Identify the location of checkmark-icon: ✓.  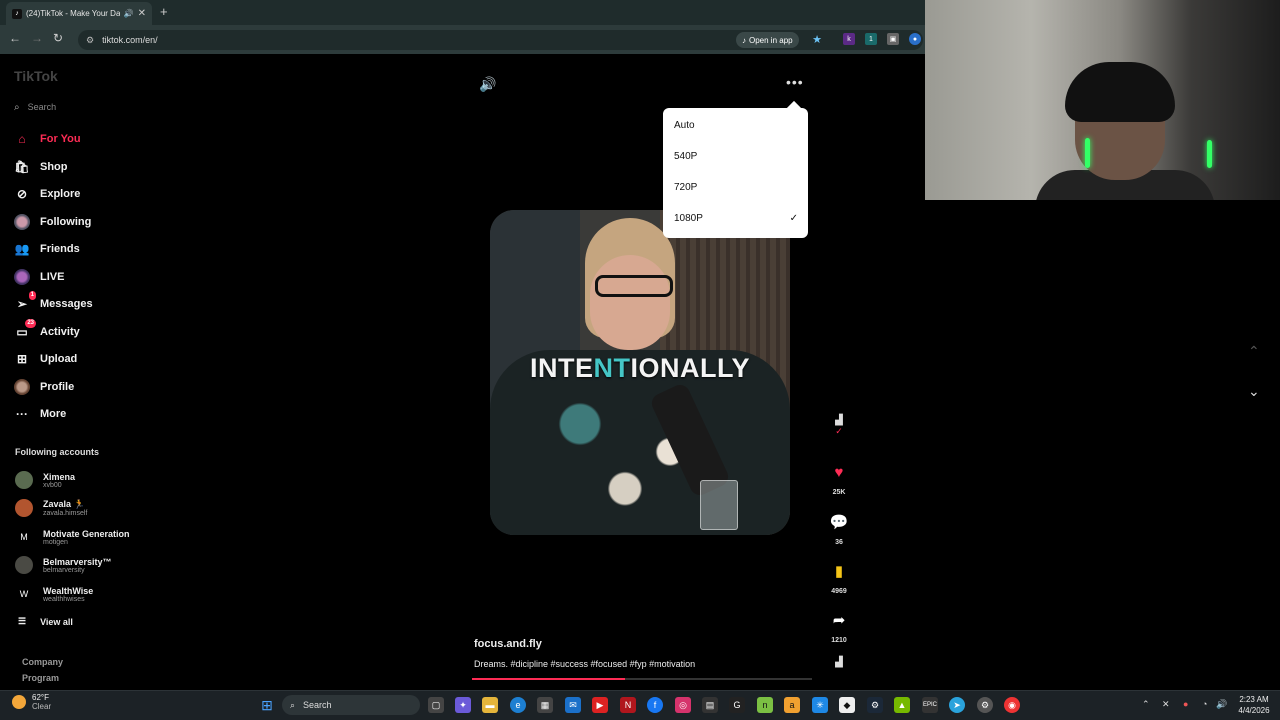
(793, 218).